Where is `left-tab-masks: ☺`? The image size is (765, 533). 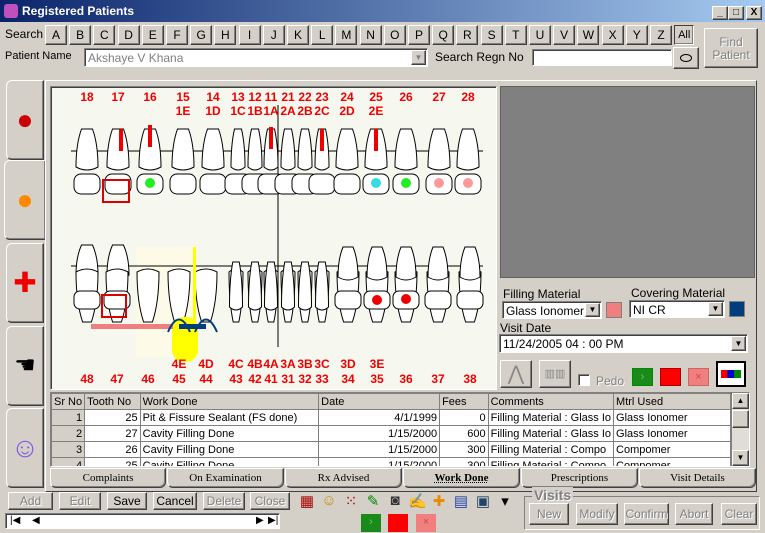 left-tab-masks: ☺ is located at coordinates (25, 448).